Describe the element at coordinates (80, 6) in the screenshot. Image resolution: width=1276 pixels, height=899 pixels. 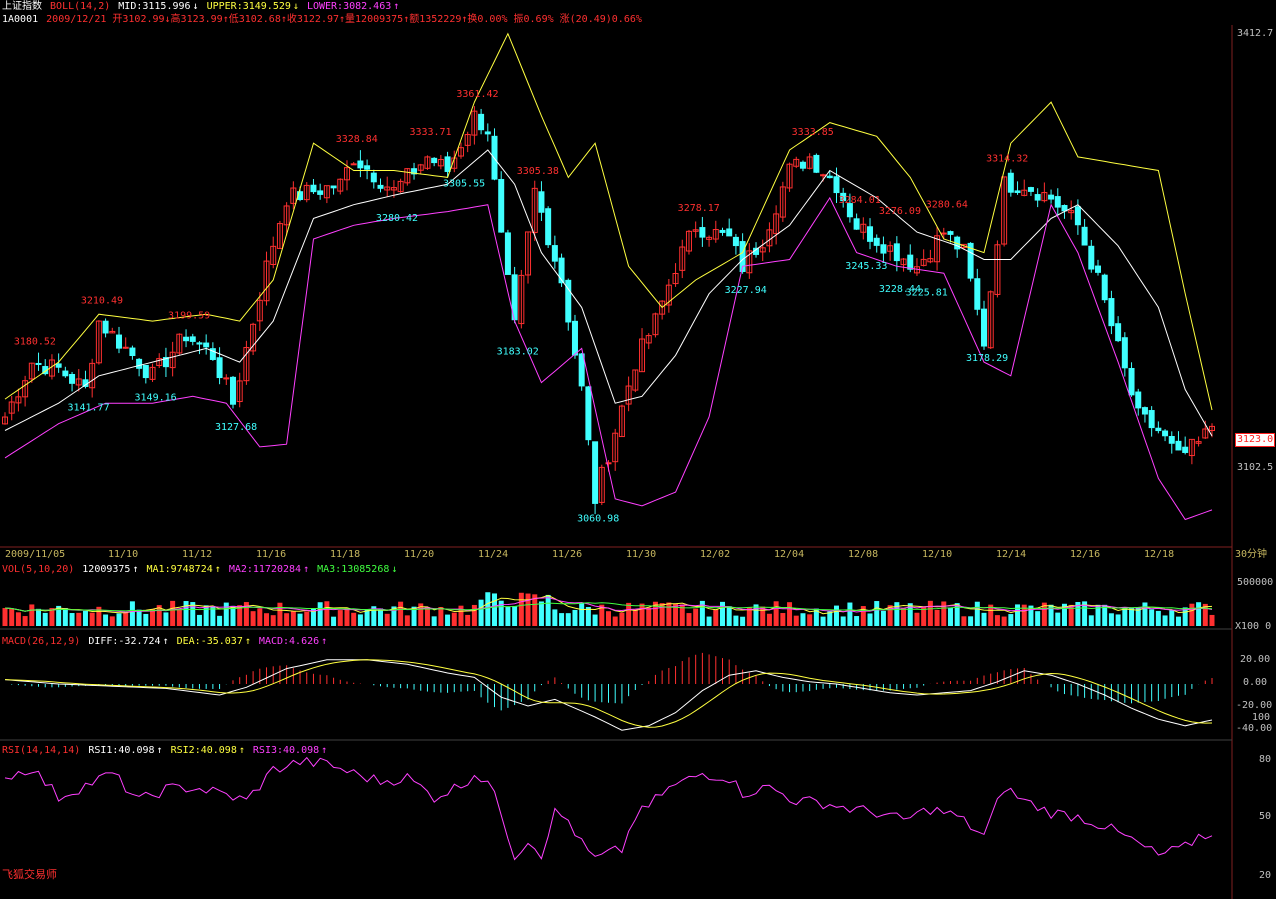
I see `boll-indicator-label: BOLL(14,2)` at that location.